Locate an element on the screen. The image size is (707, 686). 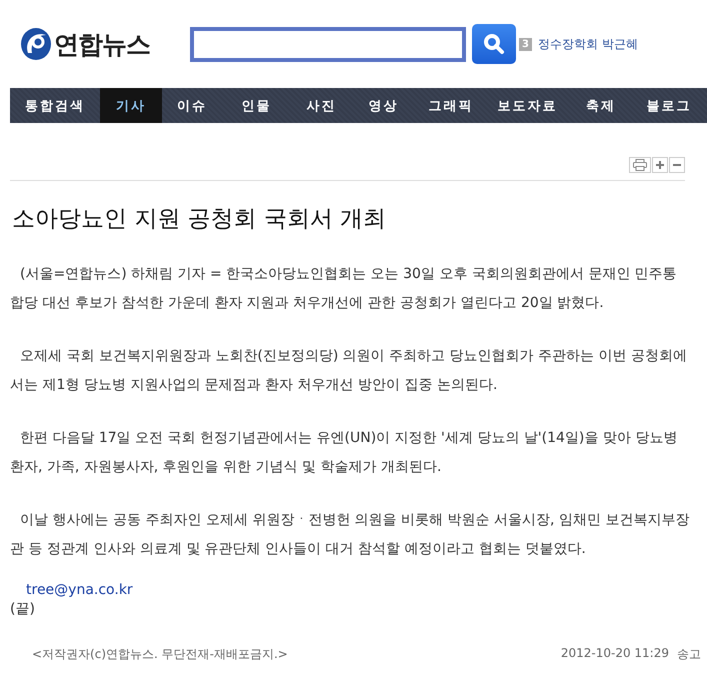
send-label: 송고 is located at coordinates (689, 654).